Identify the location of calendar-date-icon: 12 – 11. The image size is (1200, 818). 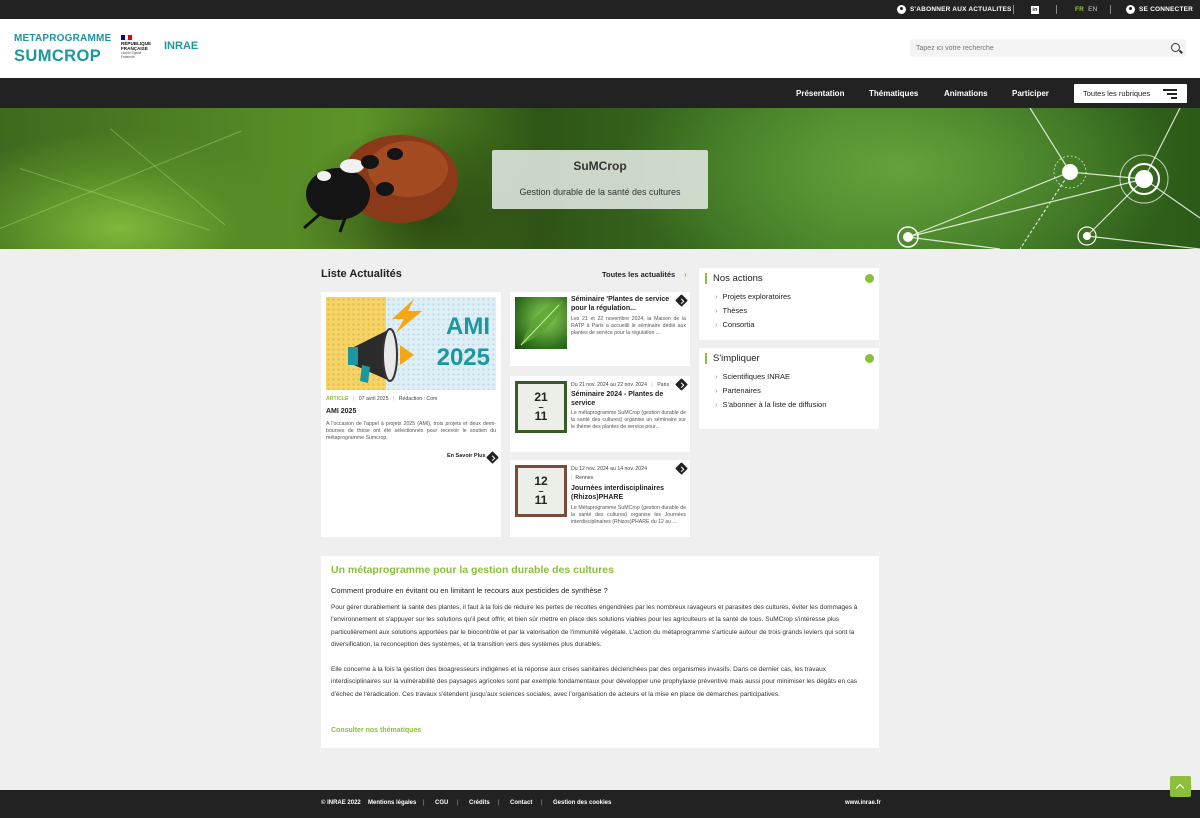
(541, 491).